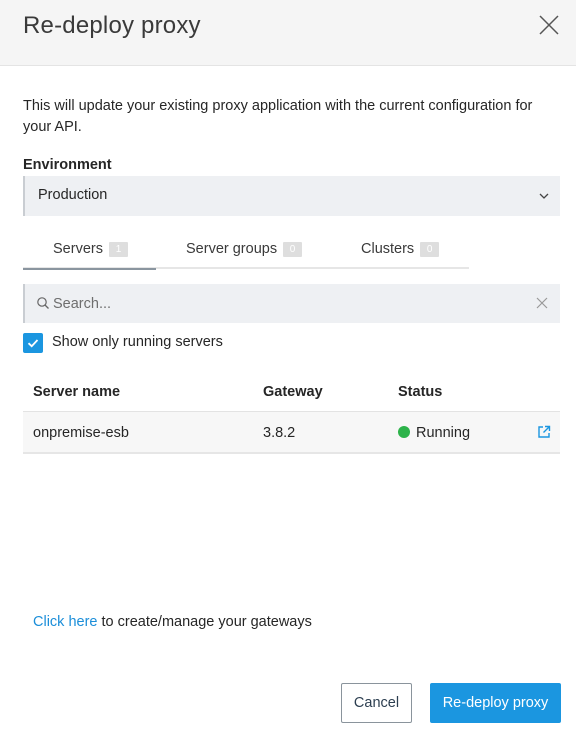 The width and height of the screenshot is (576, 729). Describe the element at coordinates (81, 433) in the screenshot. I see `server-name-cell: onpremise-esb` at that location.